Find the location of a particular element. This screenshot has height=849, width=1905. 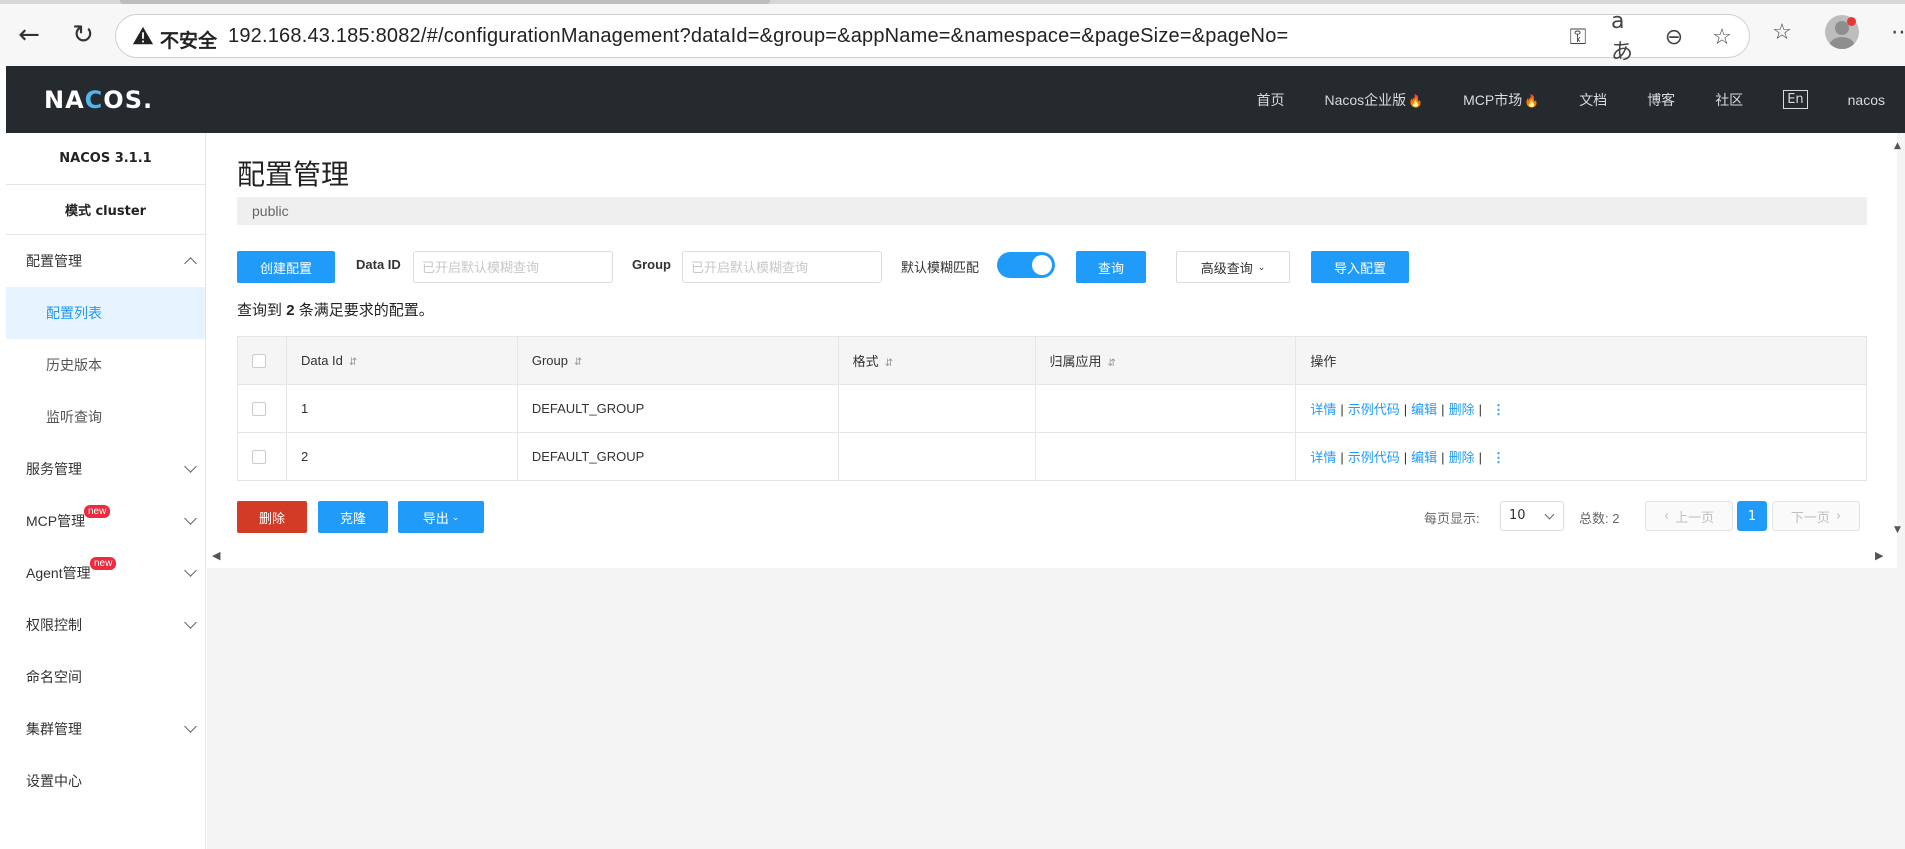

nav-user: nacos is located at coordinates (1866, 100).